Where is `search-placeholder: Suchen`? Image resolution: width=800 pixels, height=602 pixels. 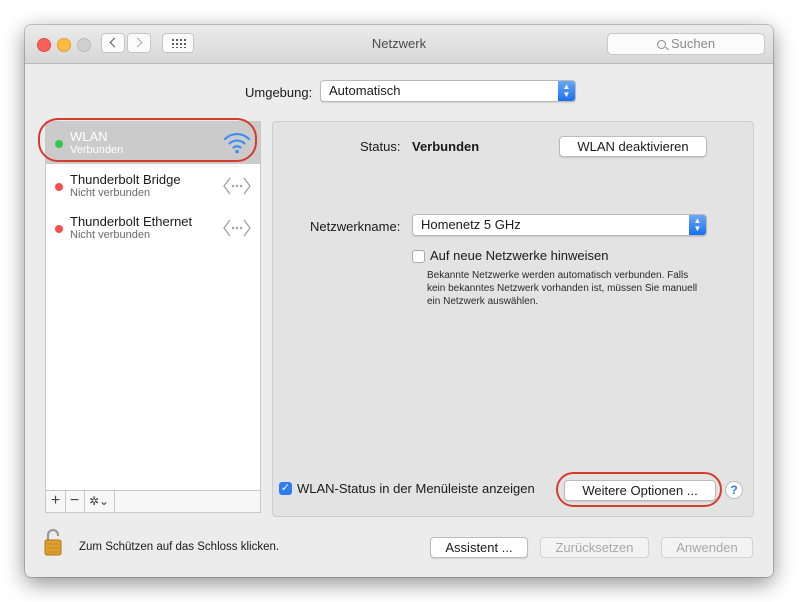 search-placeholder: Suchen is located at coordinates (693, 43).